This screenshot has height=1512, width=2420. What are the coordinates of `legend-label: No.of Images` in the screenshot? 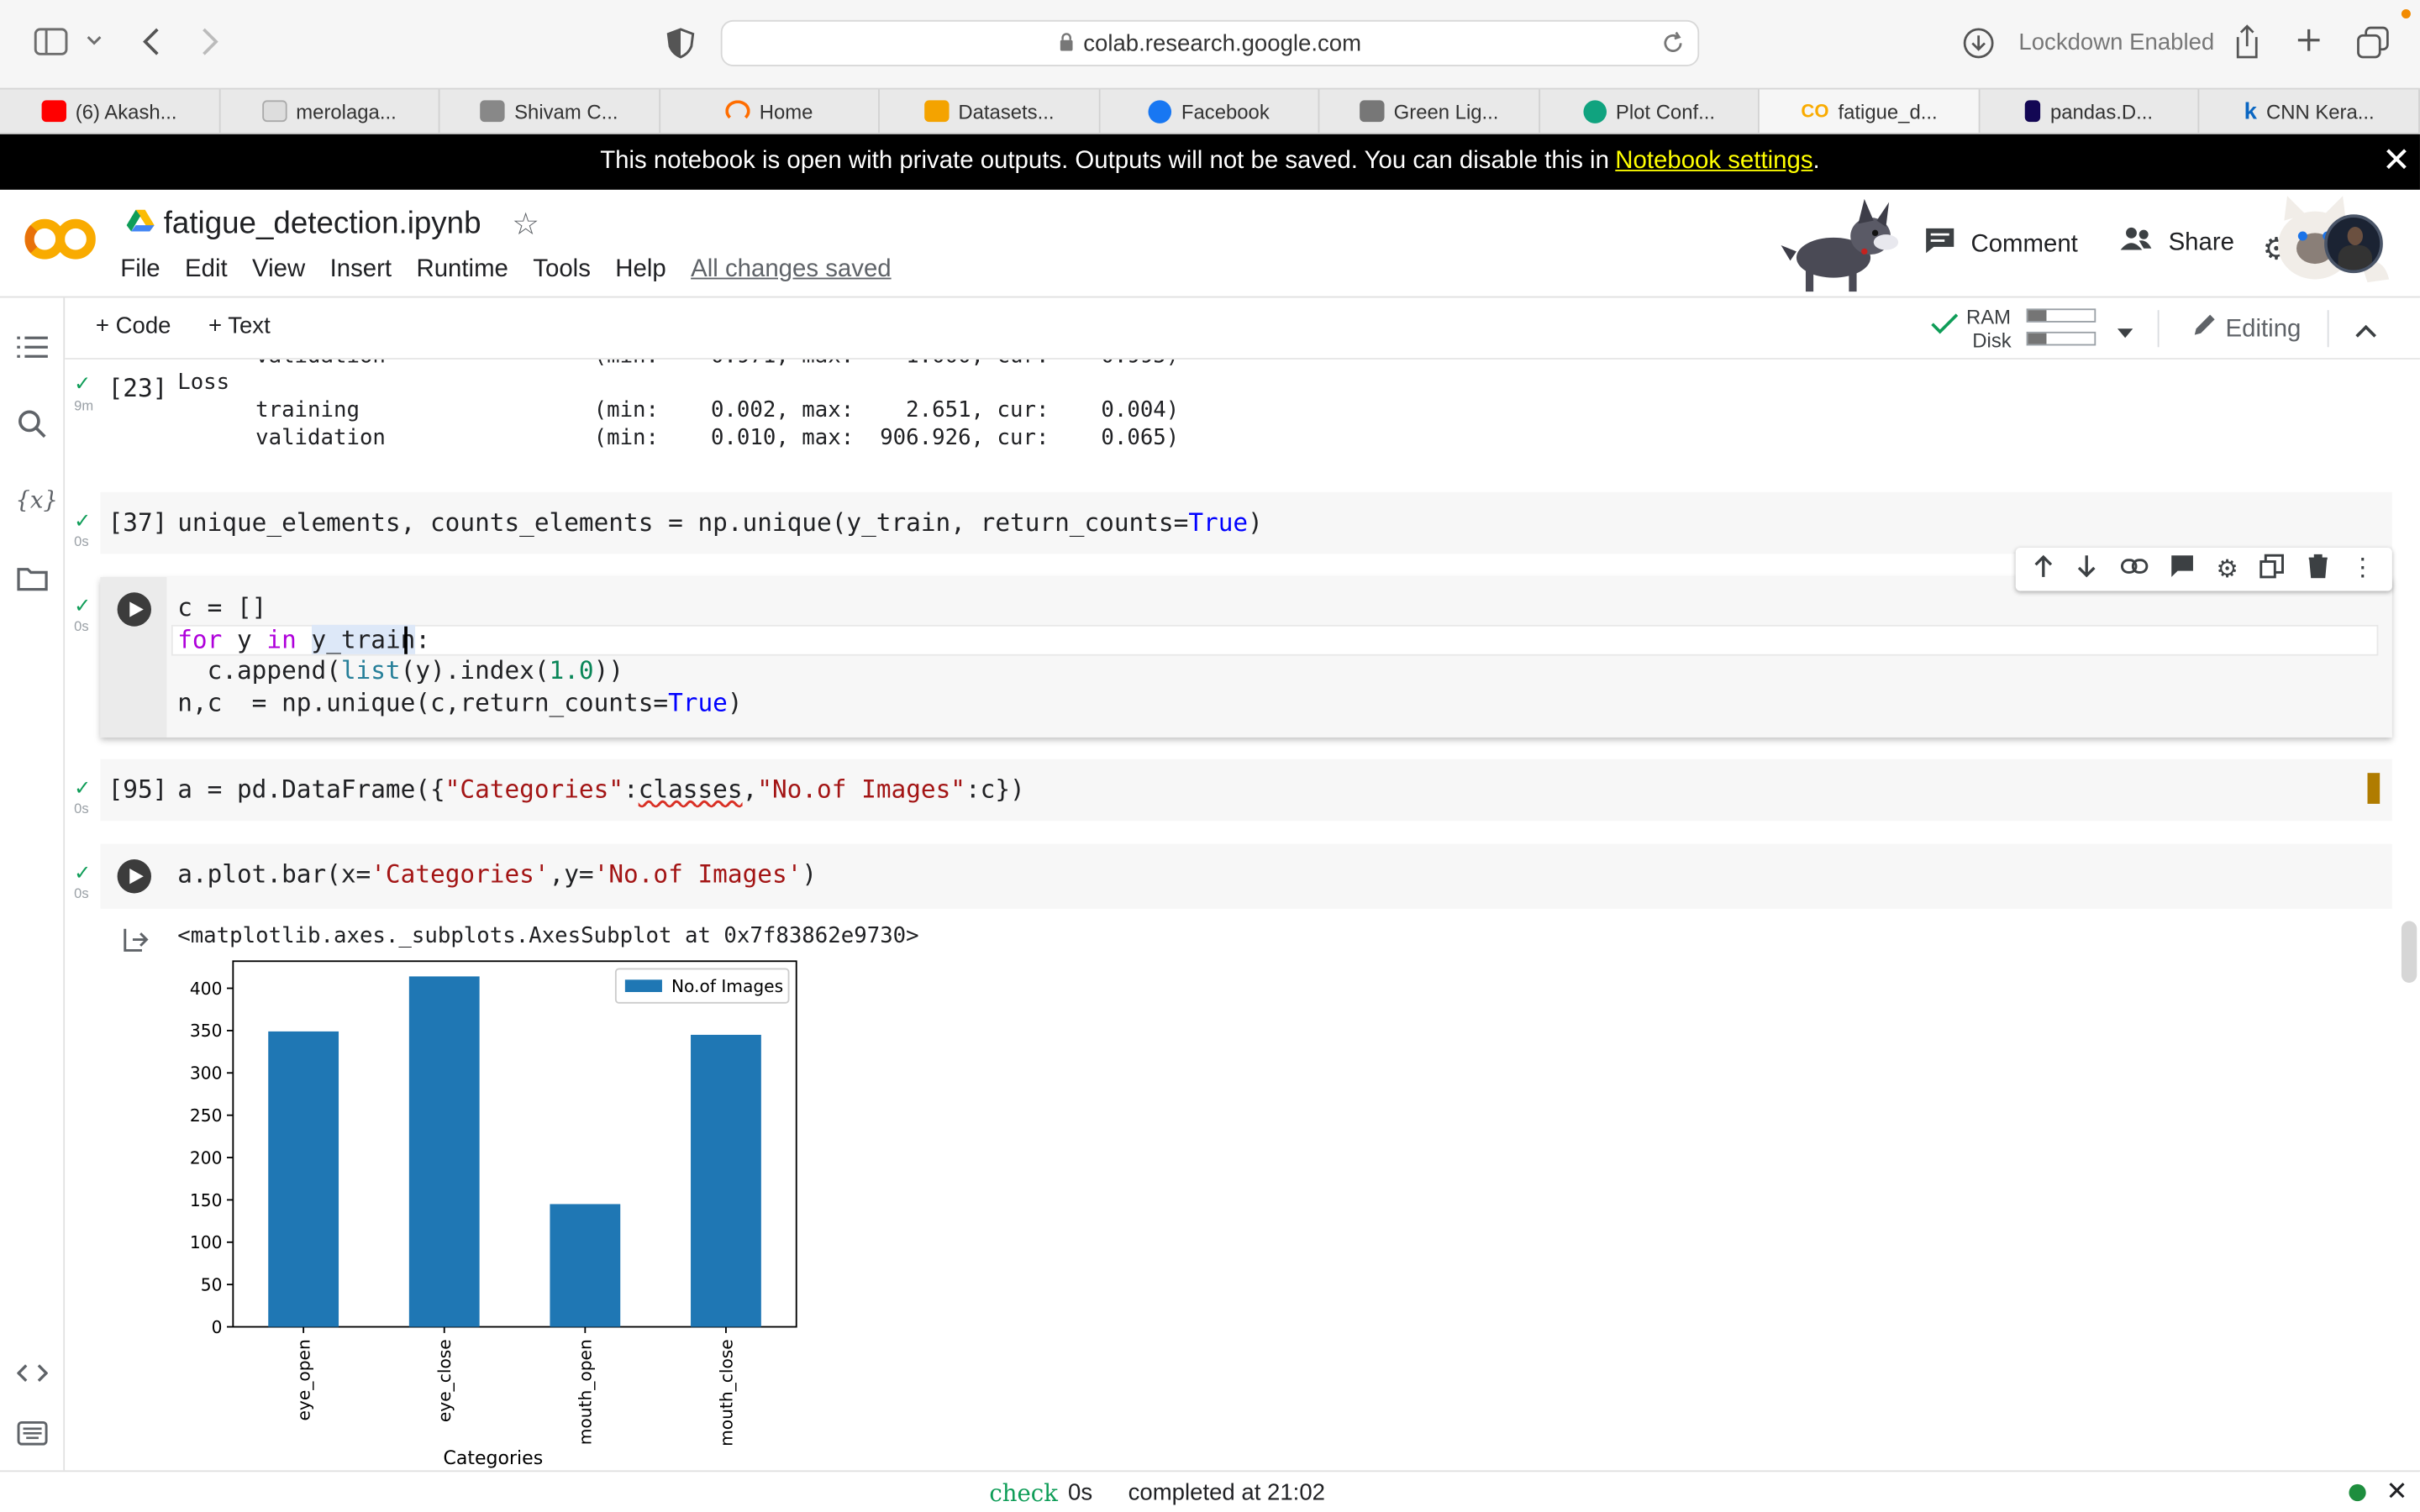 It's located at (727, 986).